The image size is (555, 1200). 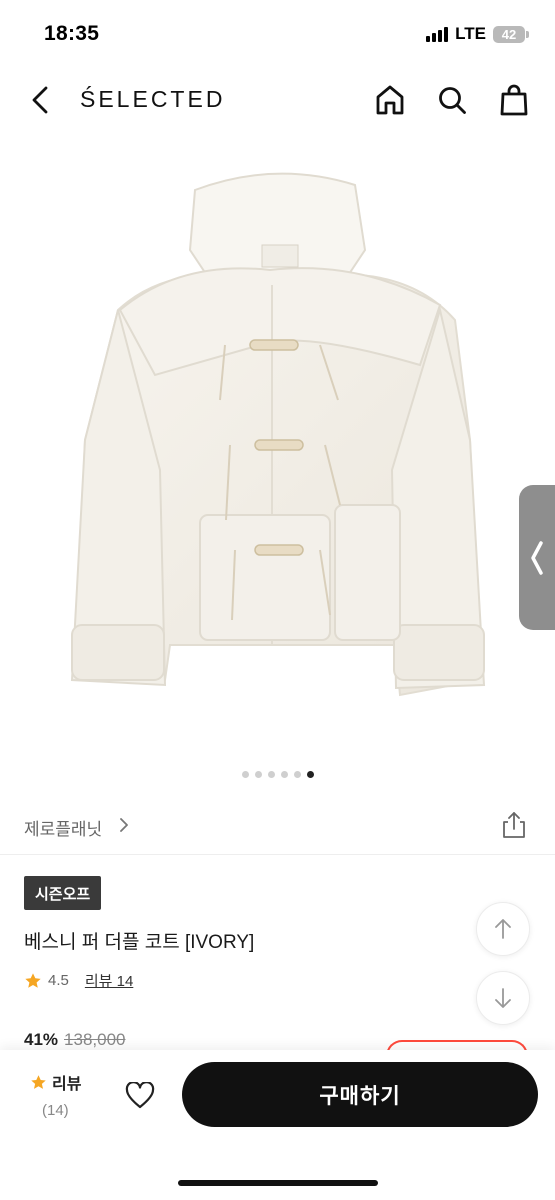 I want to click on scroll-up-button, so click(x=503, y=929).